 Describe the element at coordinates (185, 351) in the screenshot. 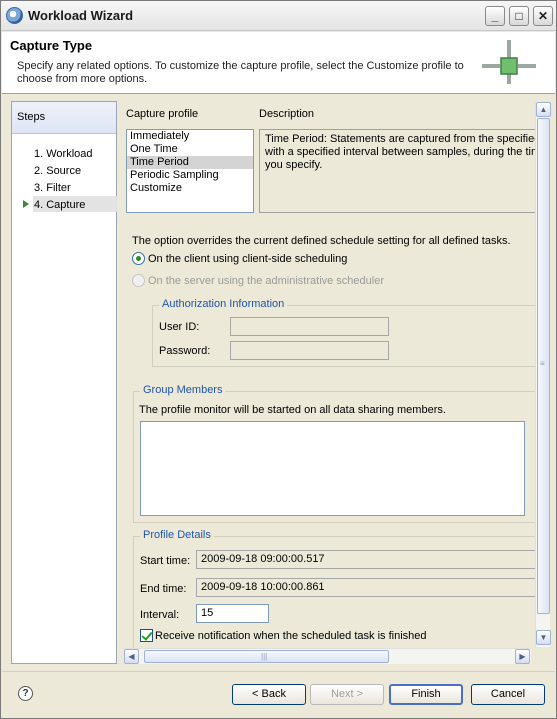

I see `password-label: Password:` at that location.